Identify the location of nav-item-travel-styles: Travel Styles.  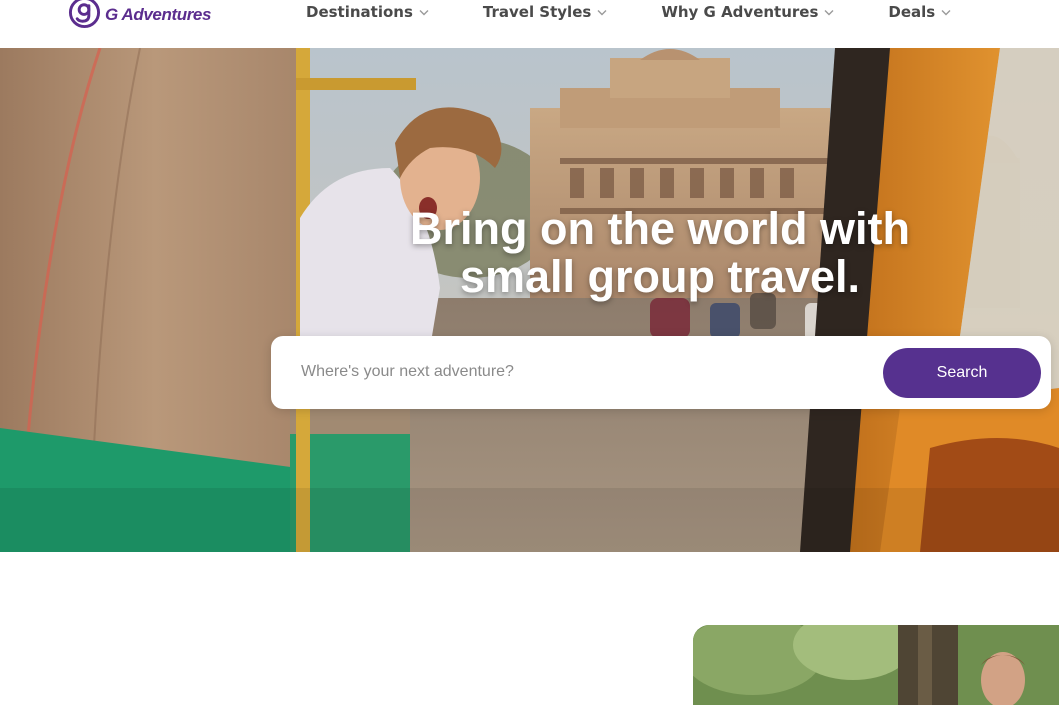
(545, 12).